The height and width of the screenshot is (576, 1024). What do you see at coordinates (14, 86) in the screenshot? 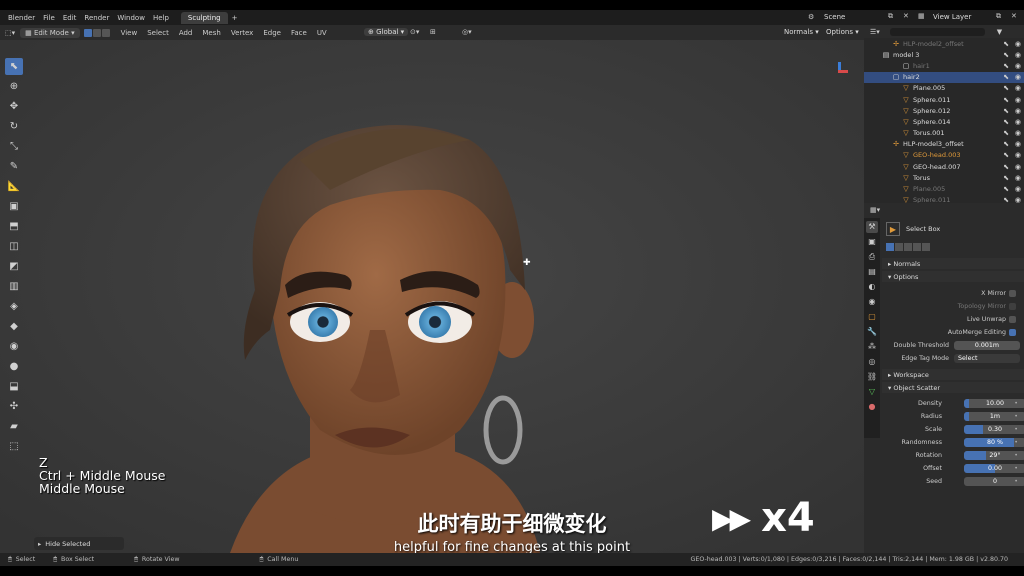
I see `cursor-tool: ⊕` at bounding box center [14, 86].